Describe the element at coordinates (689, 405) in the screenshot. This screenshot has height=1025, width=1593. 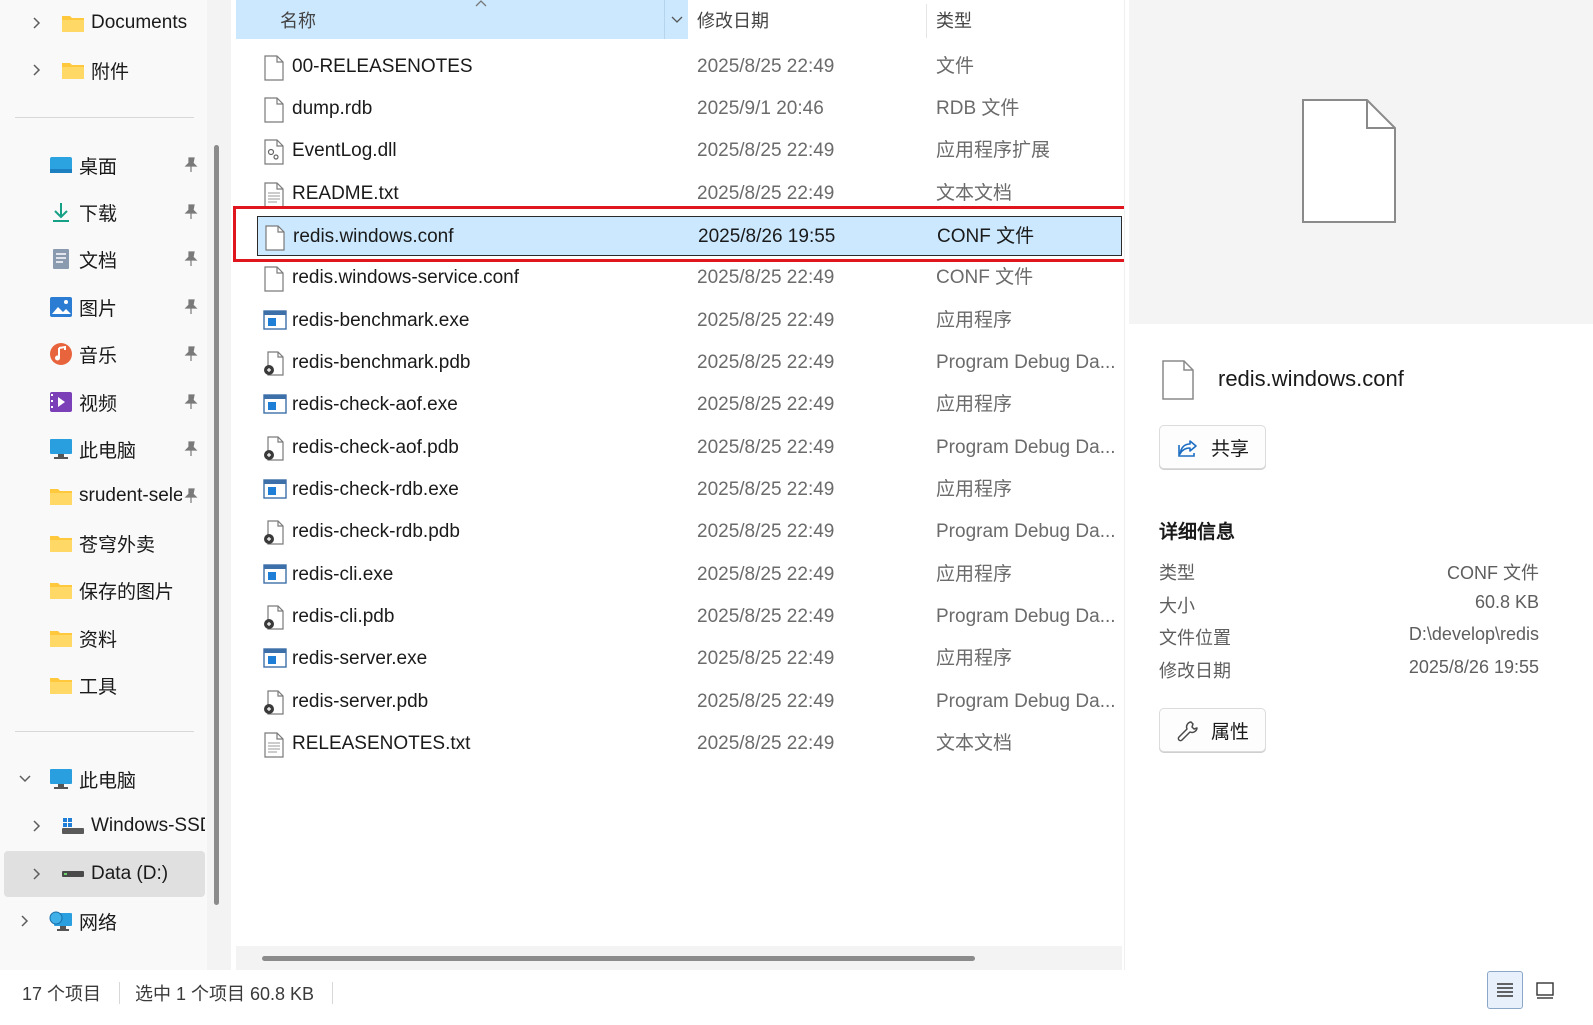
I see `file-row: redis-check-aof.exe 2025/8/25 22:49 应用程序` at that location.